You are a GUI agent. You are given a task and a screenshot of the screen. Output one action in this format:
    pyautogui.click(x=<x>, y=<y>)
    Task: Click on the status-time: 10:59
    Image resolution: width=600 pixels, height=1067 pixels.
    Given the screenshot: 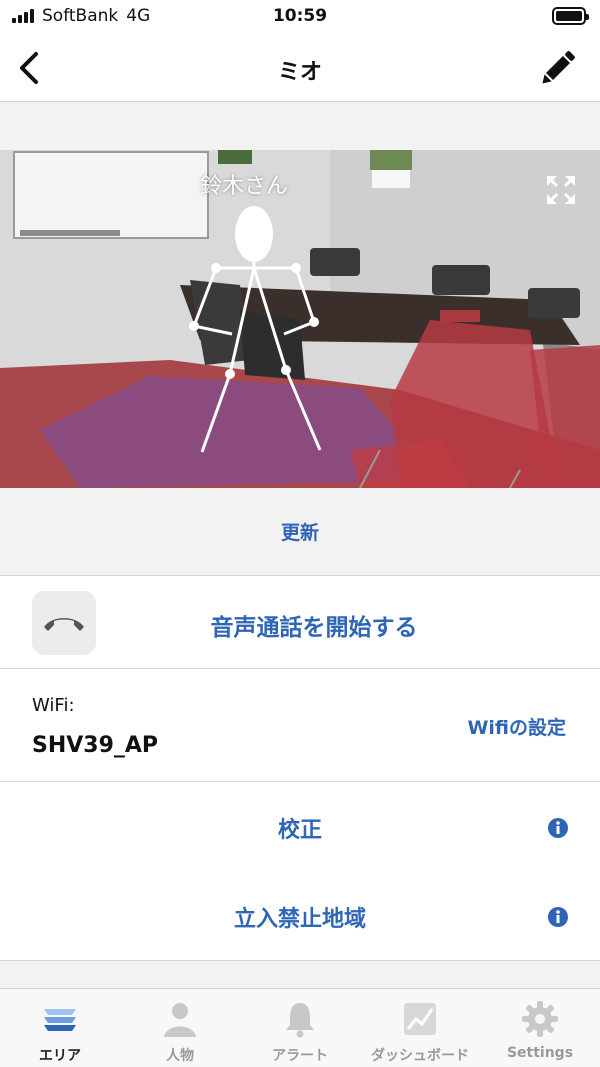 What is the action you would take?
    pyautogui.click(x=300, y=16)
    